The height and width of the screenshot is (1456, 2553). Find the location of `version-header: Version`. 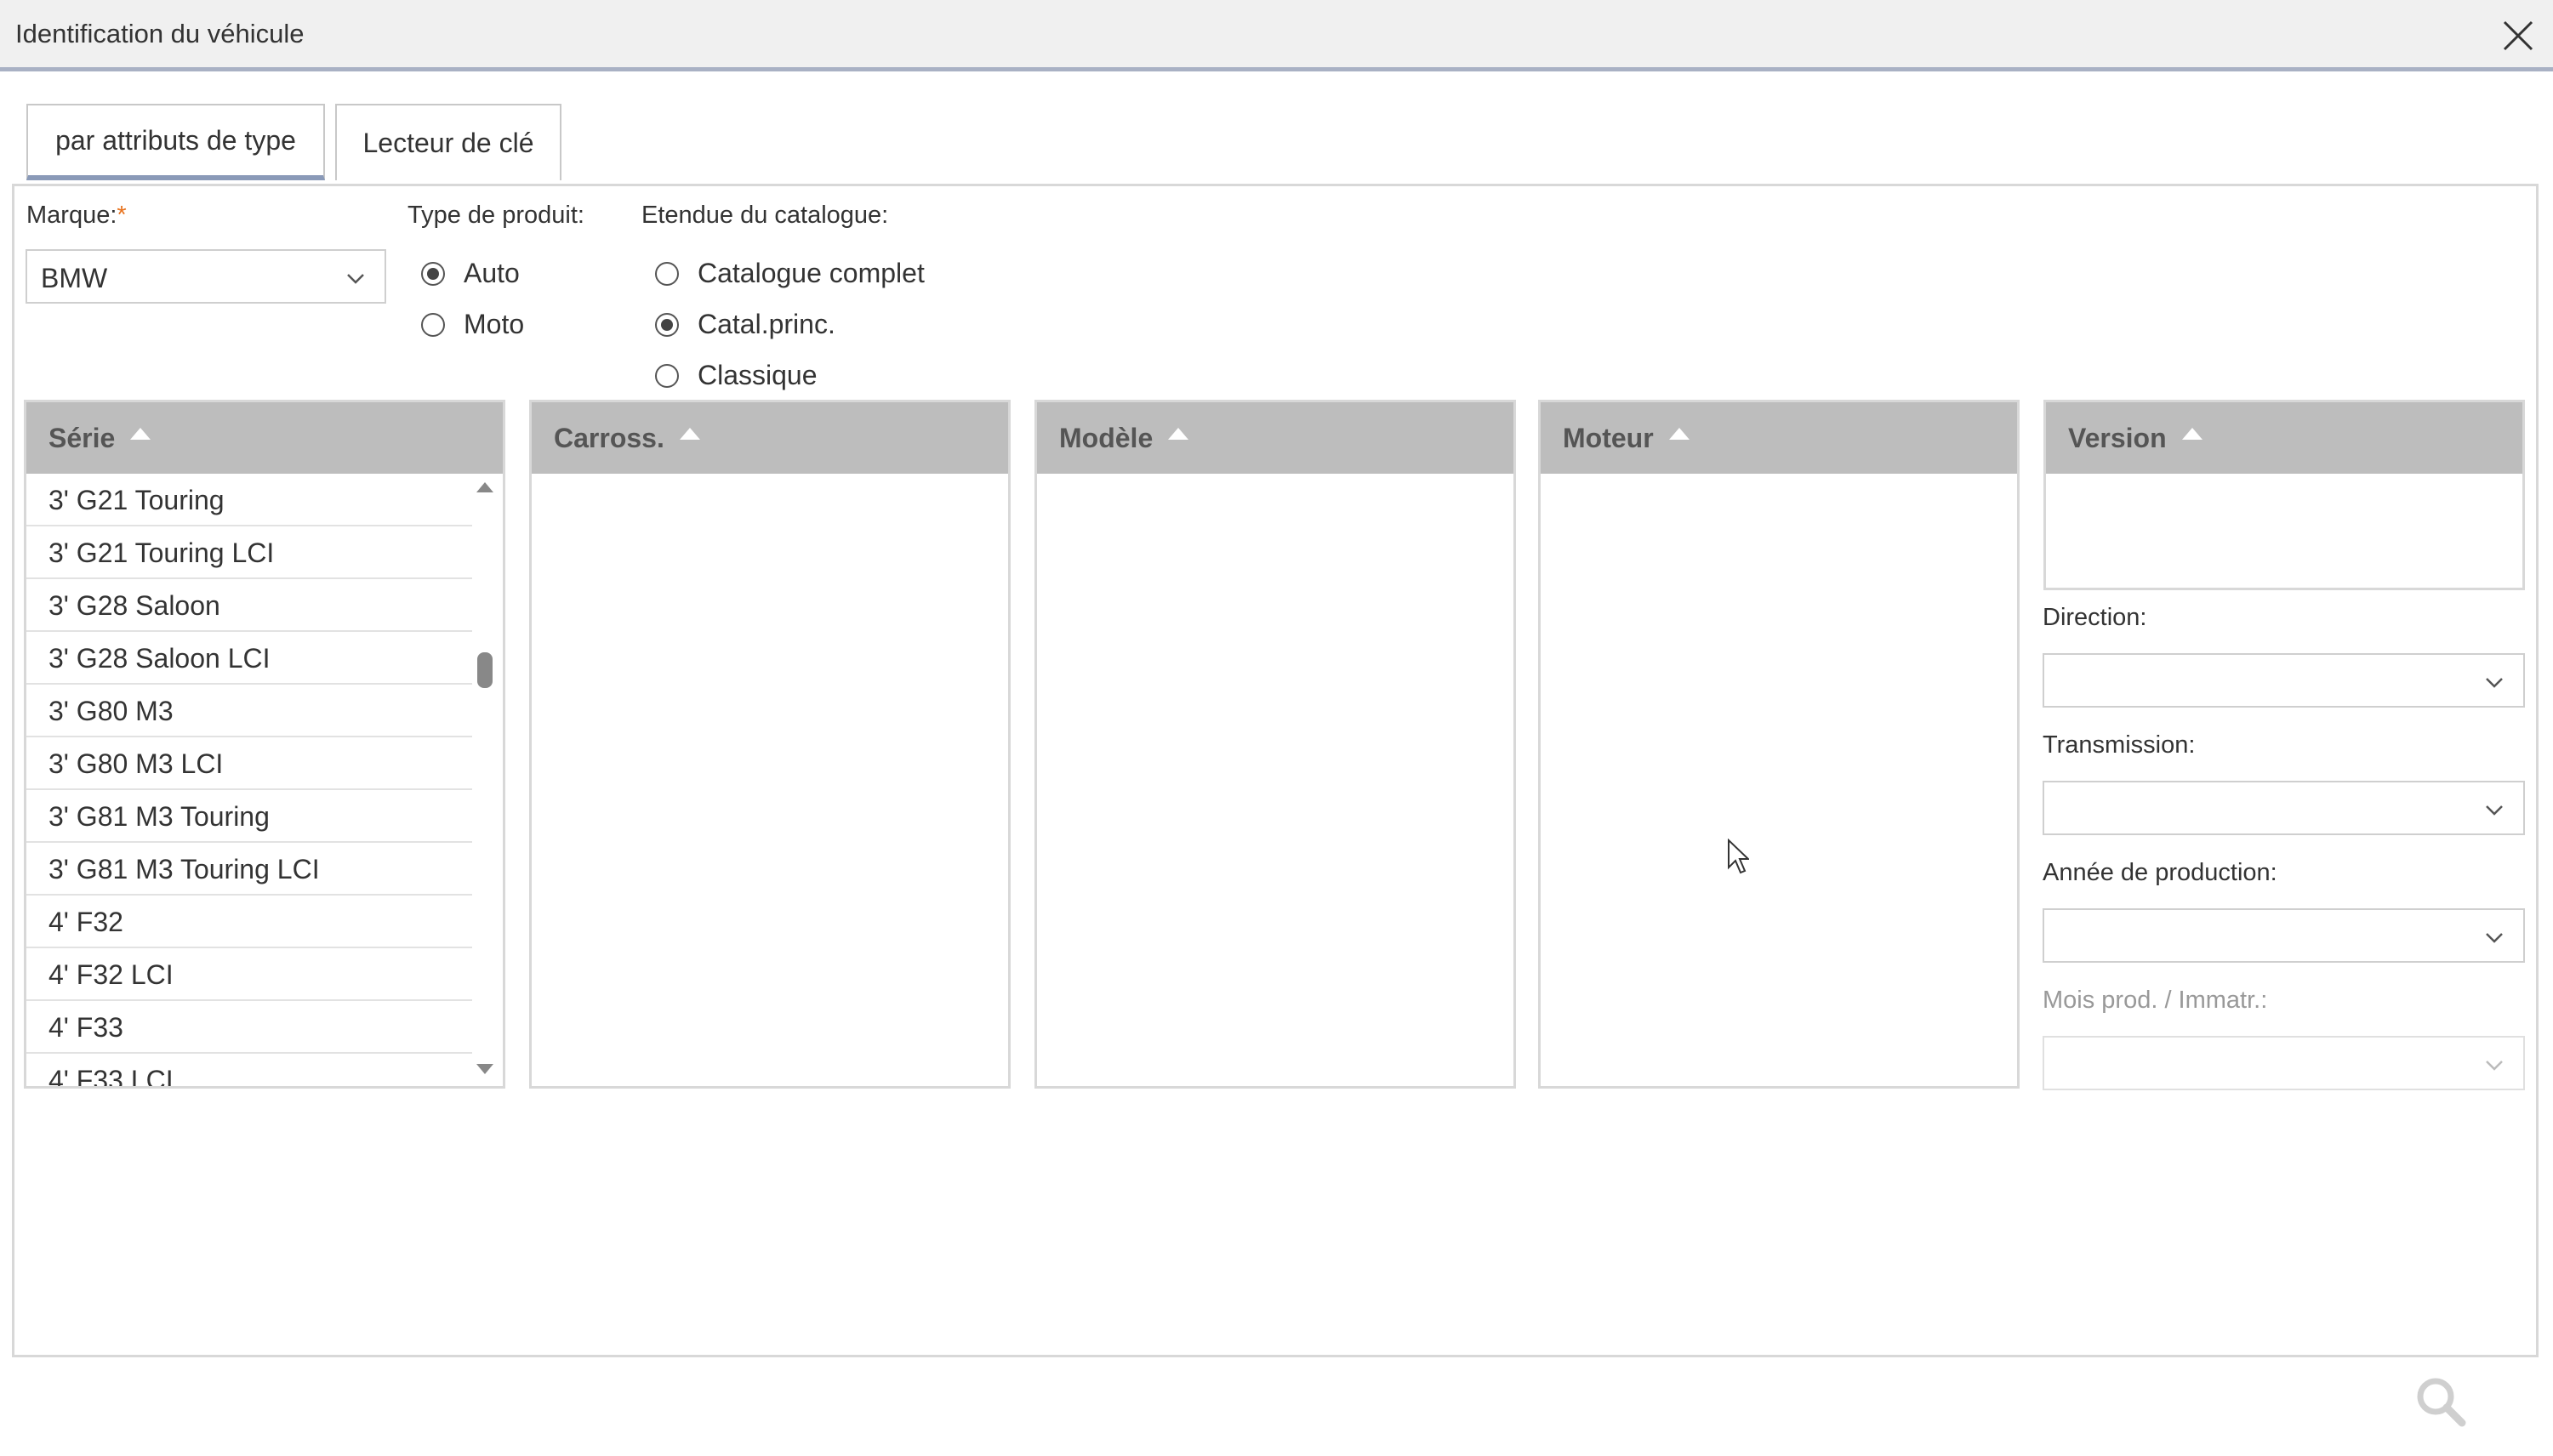

version-header: Version is located at coordinates (2284, 438).